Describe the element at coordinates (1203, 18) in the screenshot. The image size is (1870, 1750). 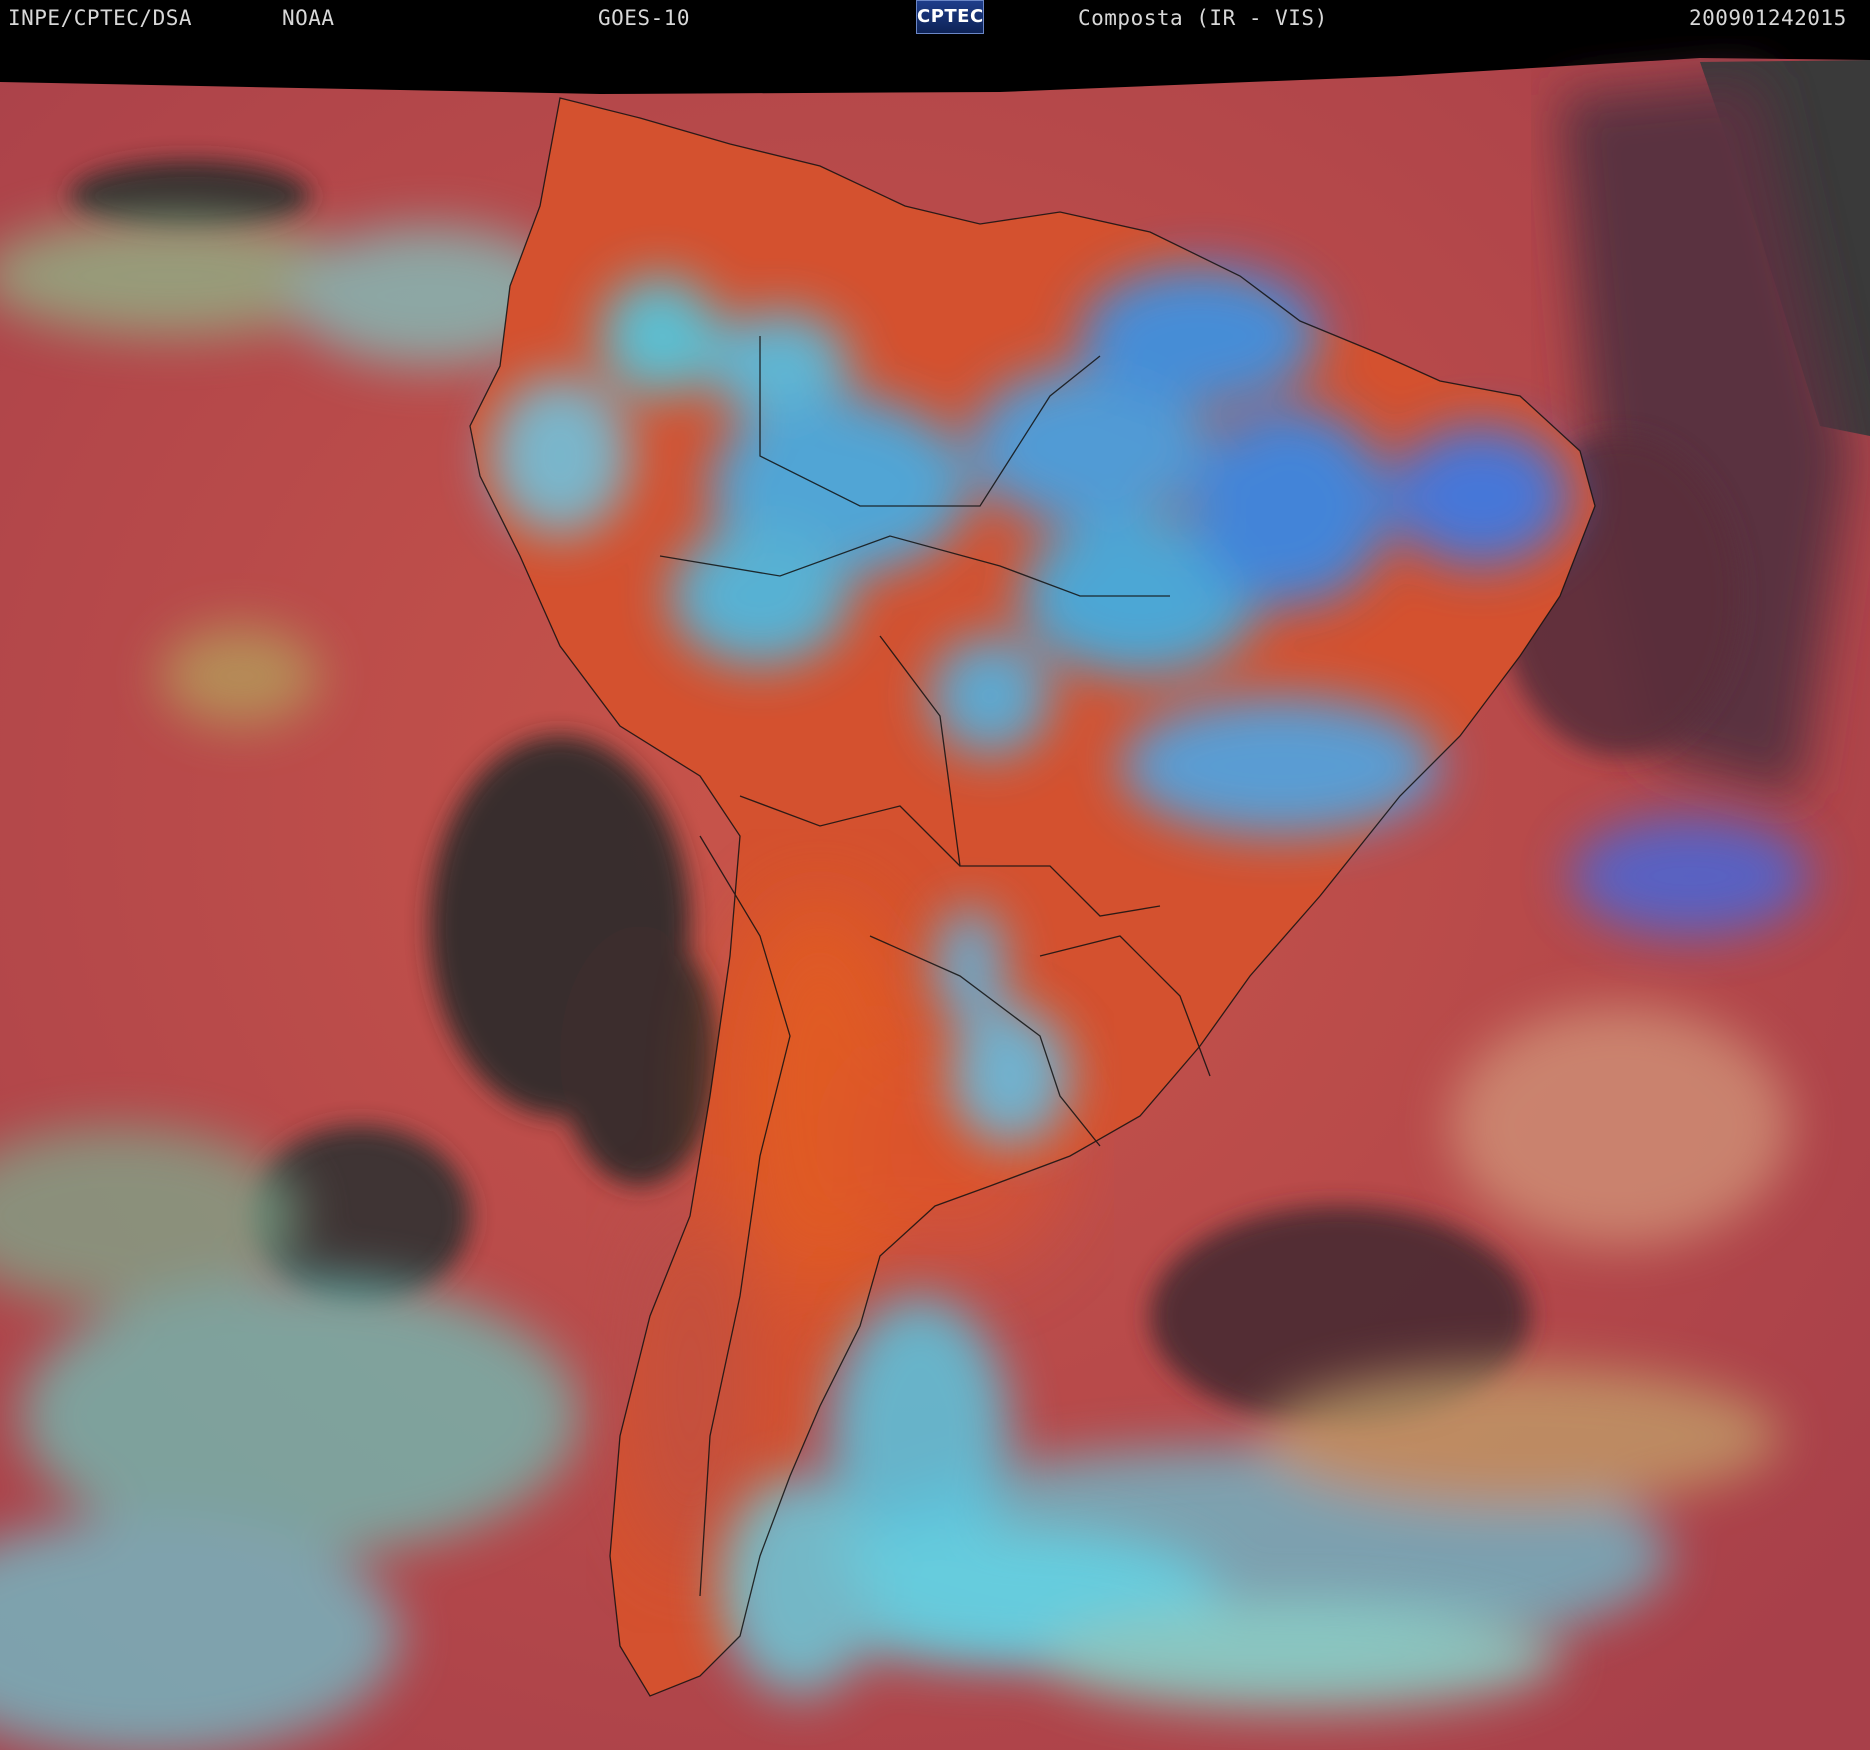
I see `product-label: Composta (IR - VIS)` at that location.